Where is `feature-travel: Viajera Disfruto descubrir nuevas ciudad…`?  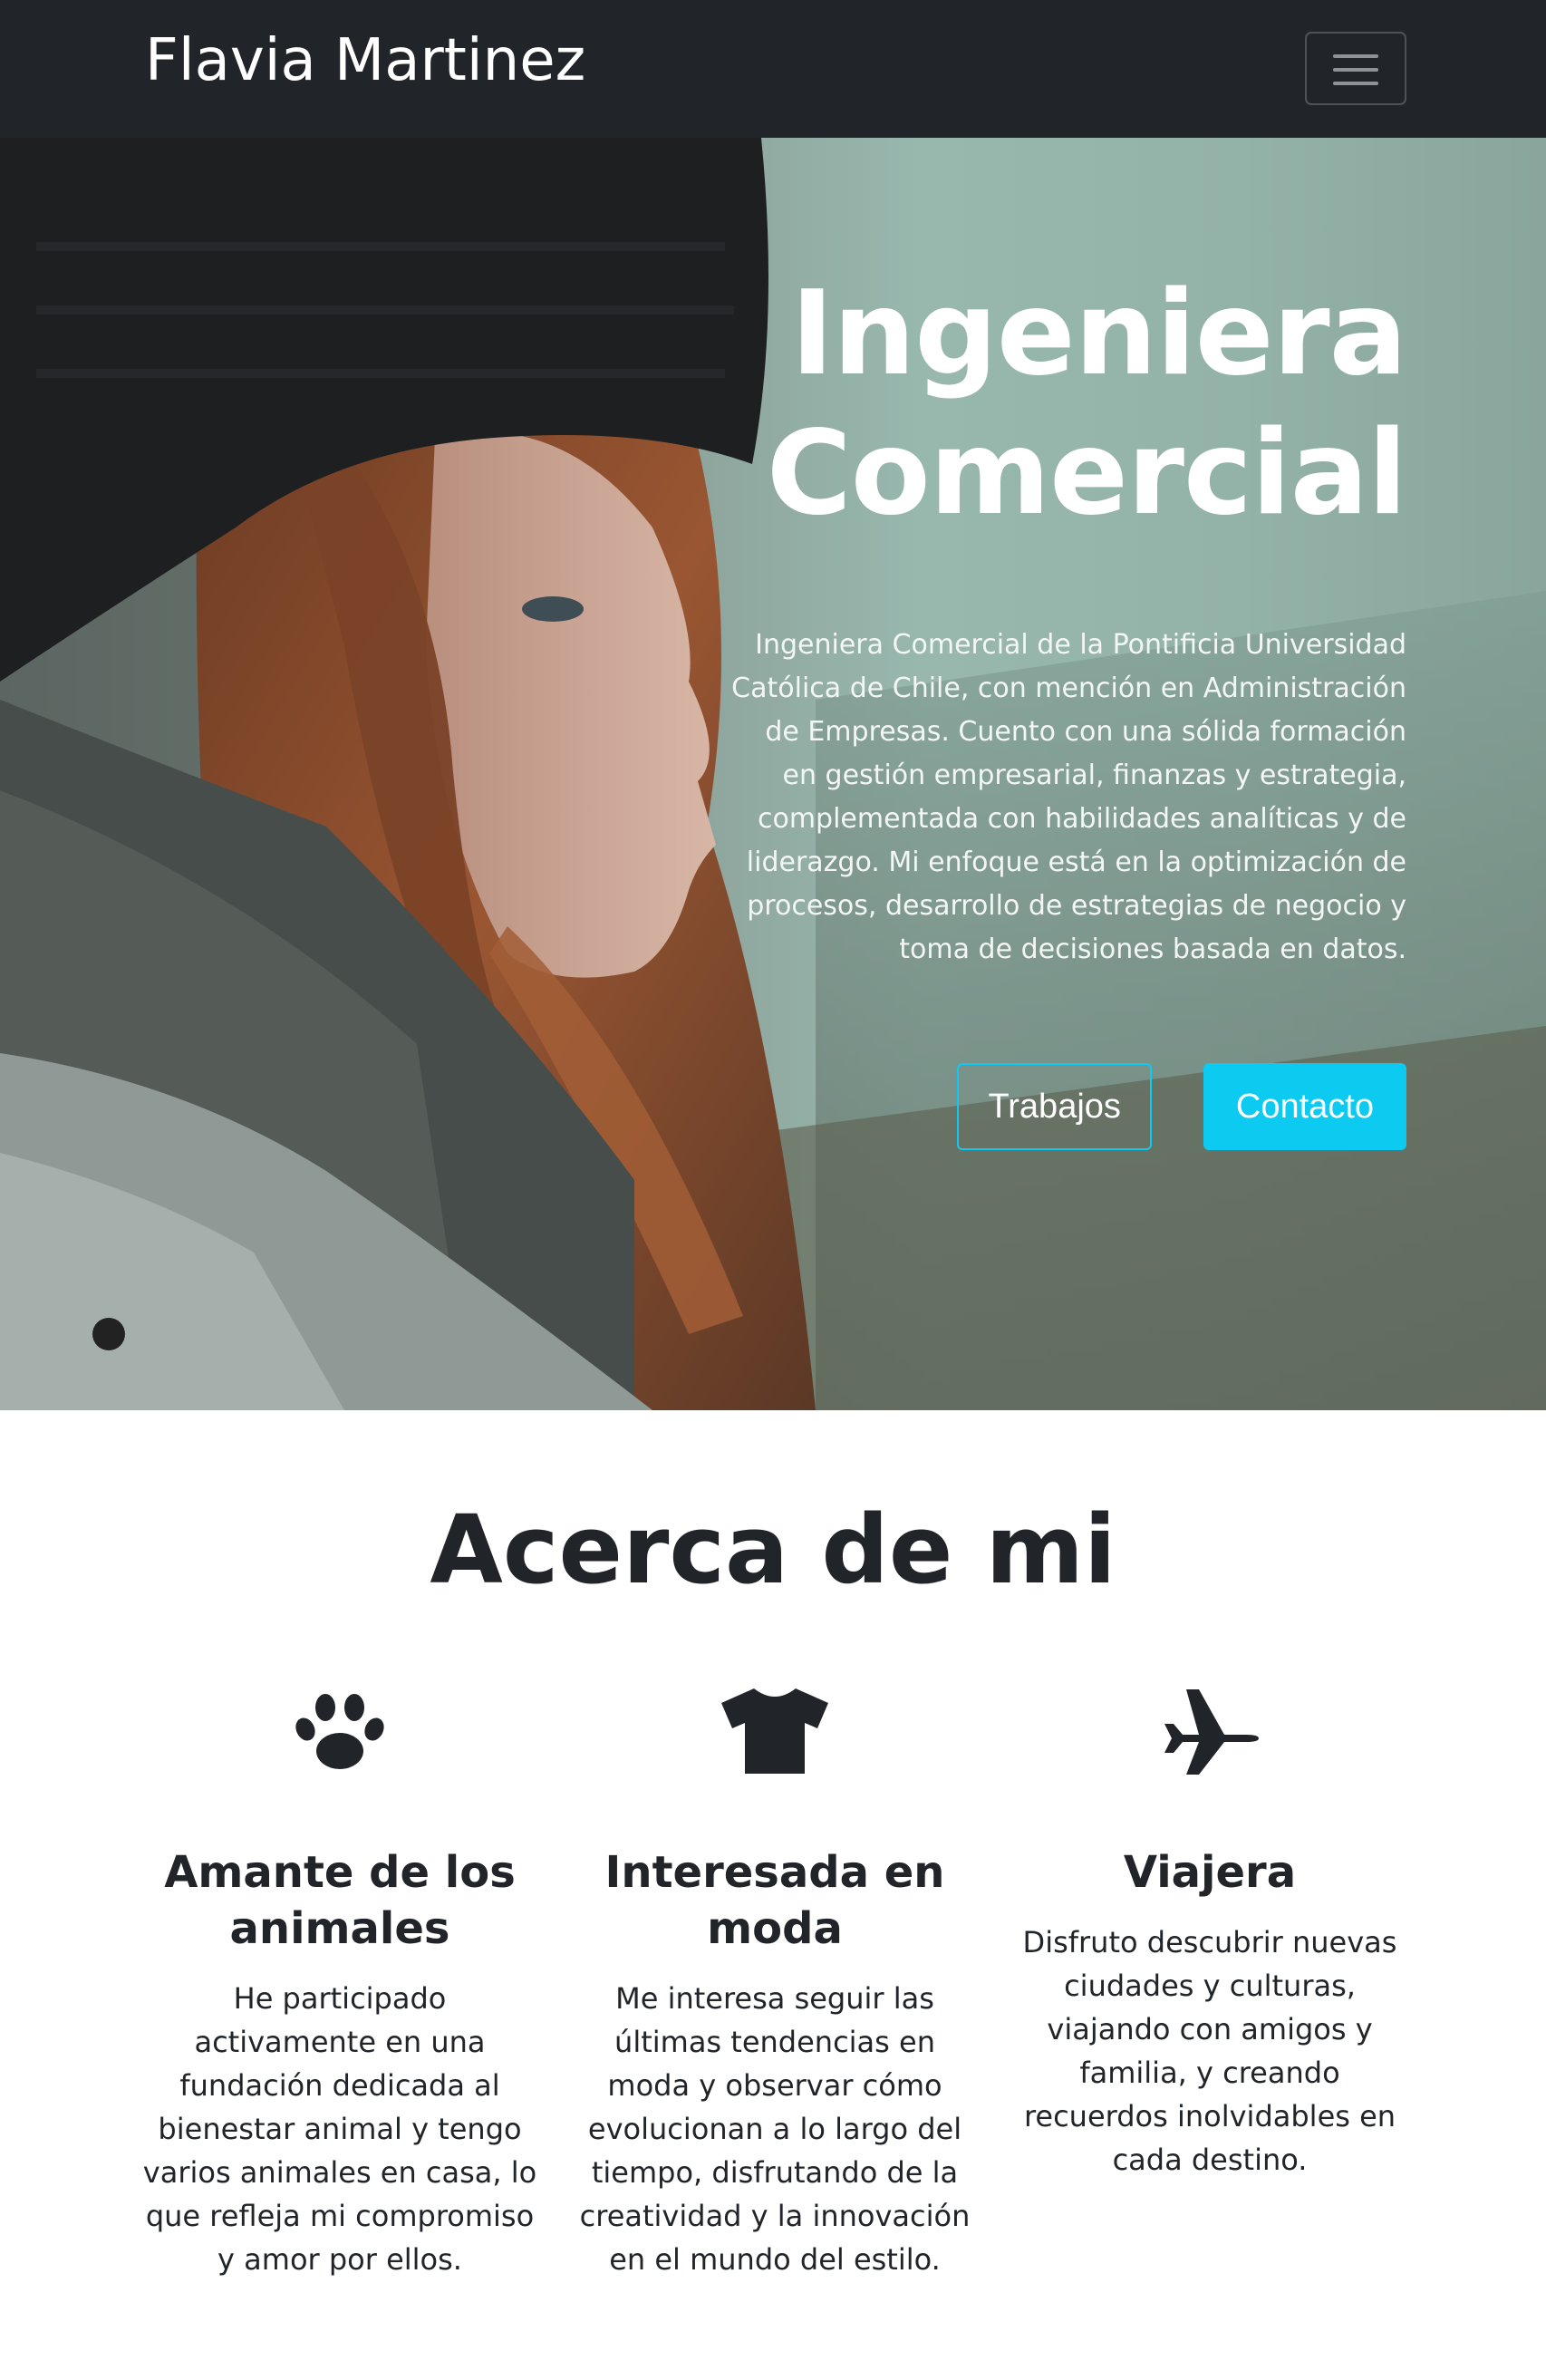 feature-travel: Viajera Disfruto descubrir nuevas ciudad… is located at coordinates (1209, 1932).